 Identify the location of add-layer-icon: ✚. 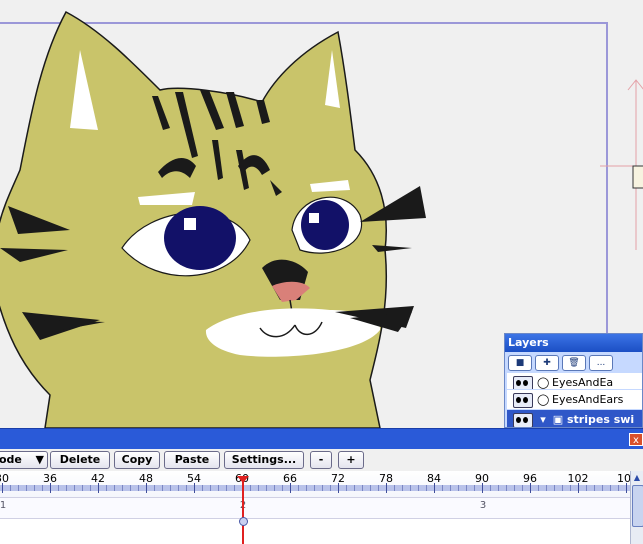
(547, 363).